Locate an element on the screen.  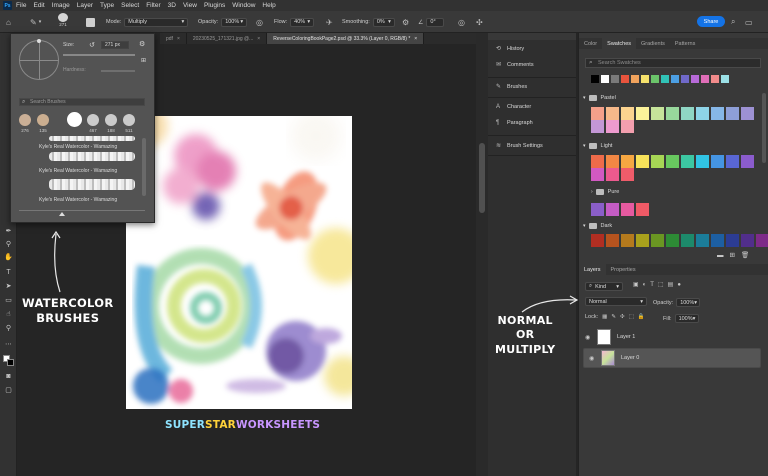
blend-mode-select: Normal ▾ is located at coordinates (616, 301).